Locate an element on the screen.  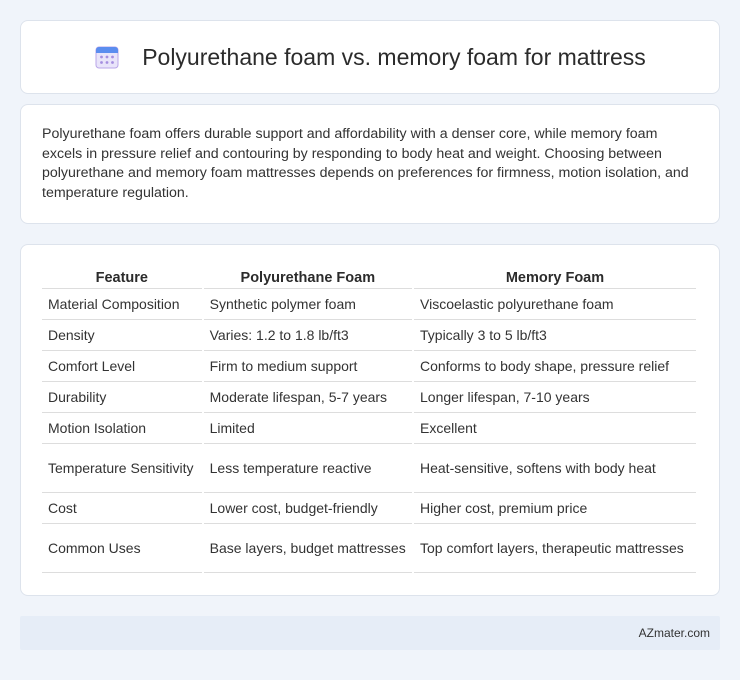
footer-site-link: AZmater.com is located at coordinates (674, 633).